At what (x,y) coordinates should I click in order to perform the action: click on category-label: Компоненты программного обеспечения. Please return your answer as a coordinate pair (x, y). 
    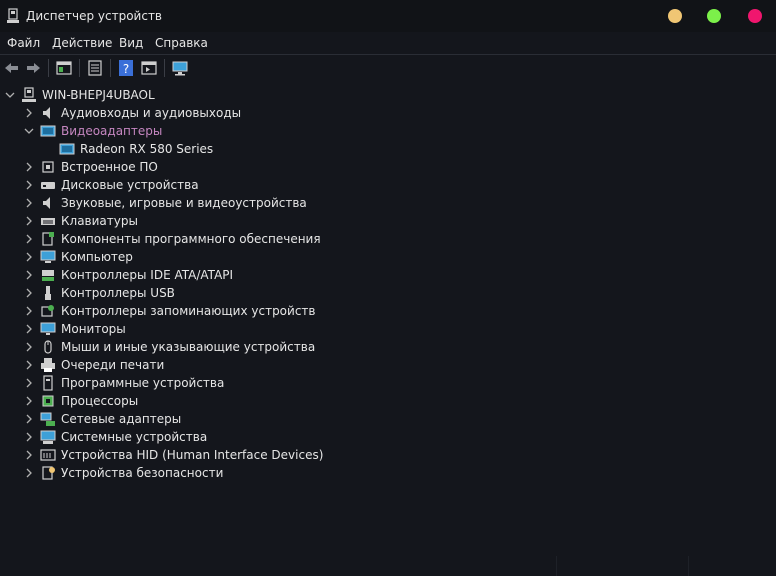
    Looking at the image, I should click on (191, 239).